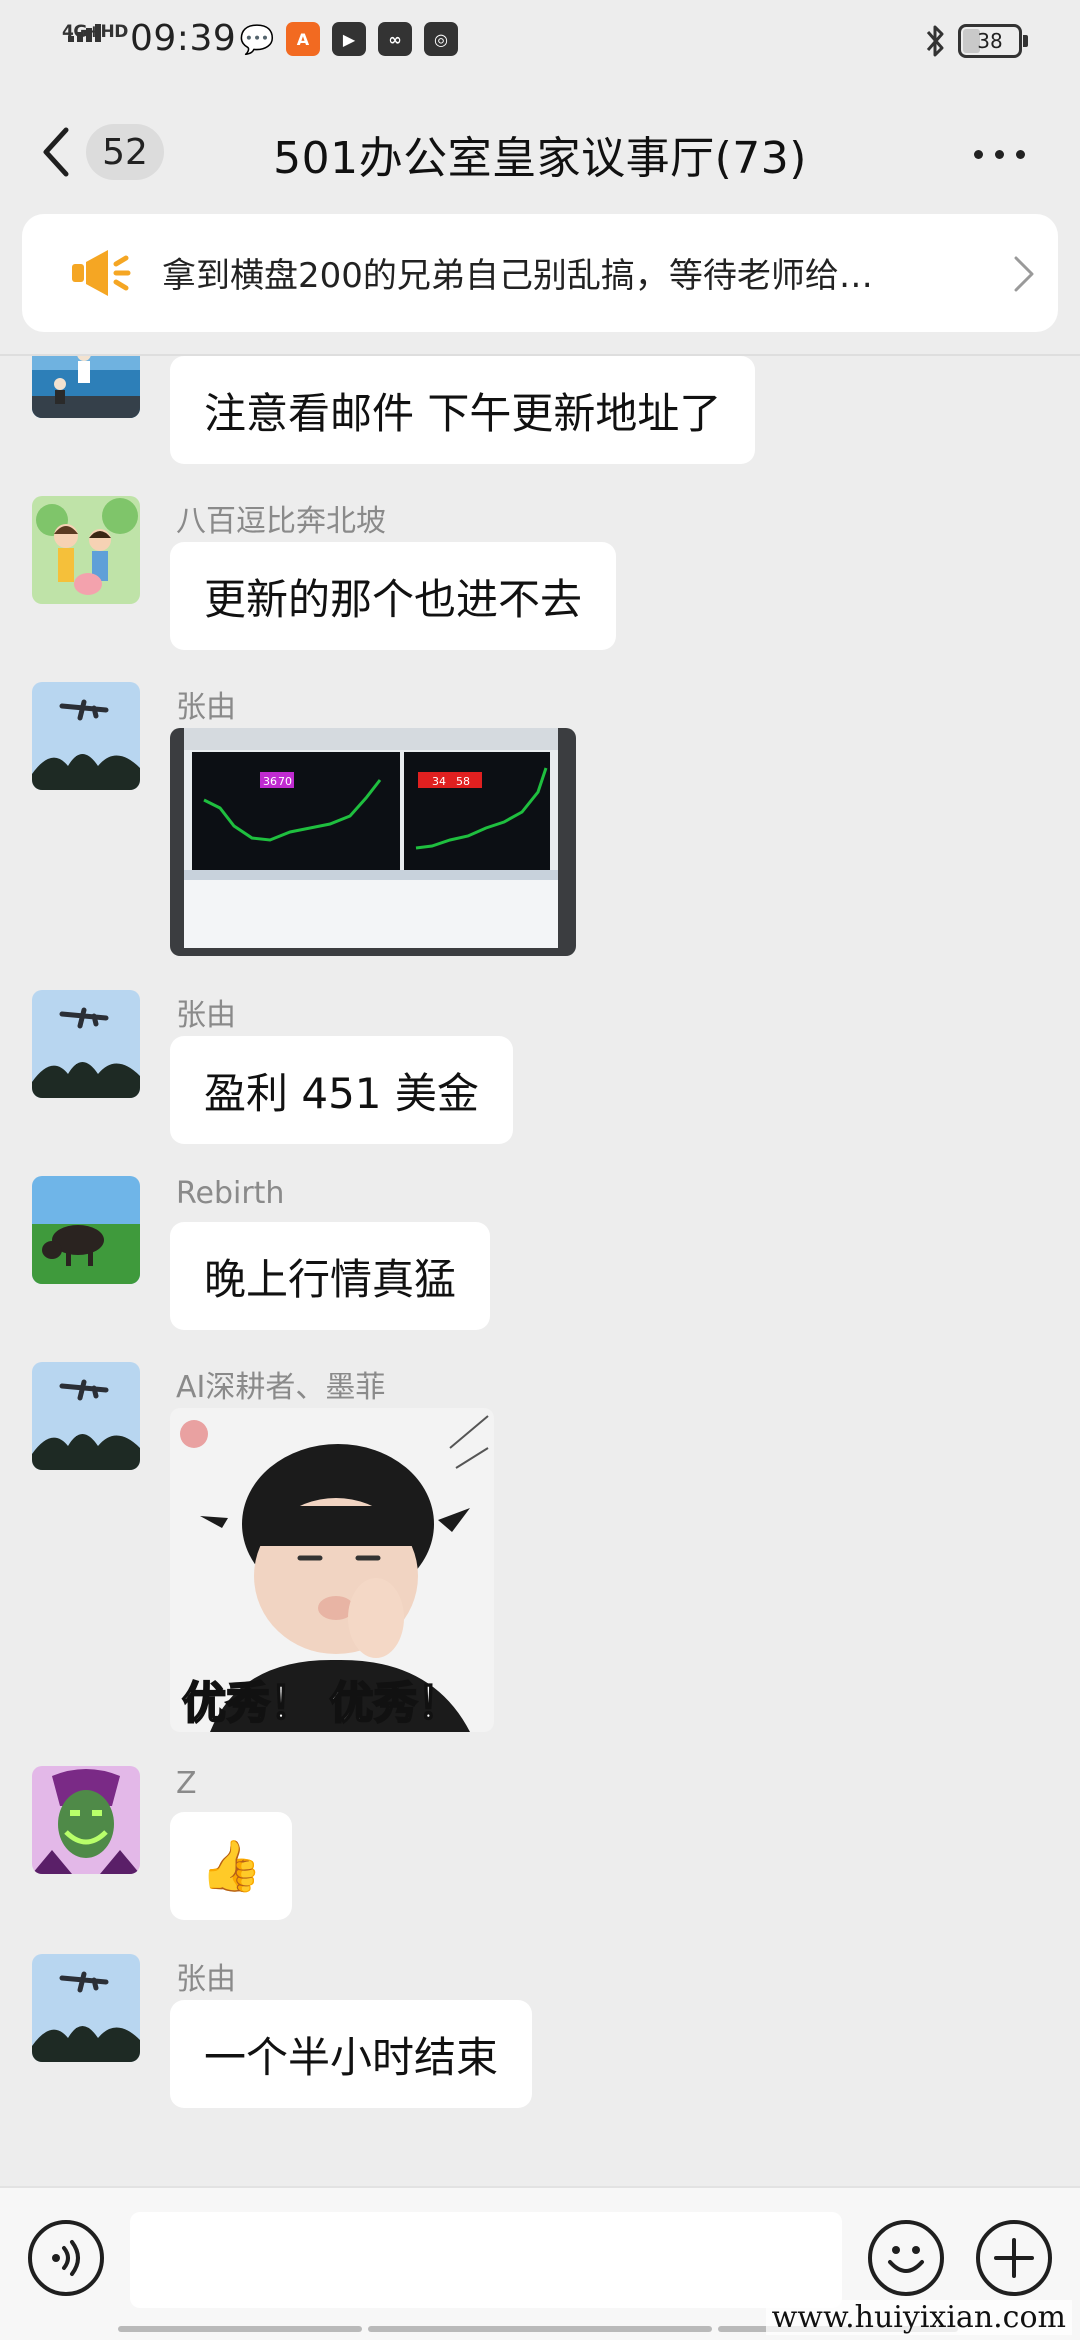 The width and height of the screenshot is (1080, 2340). I want to click on battery-level: 38, so click(990, 41).